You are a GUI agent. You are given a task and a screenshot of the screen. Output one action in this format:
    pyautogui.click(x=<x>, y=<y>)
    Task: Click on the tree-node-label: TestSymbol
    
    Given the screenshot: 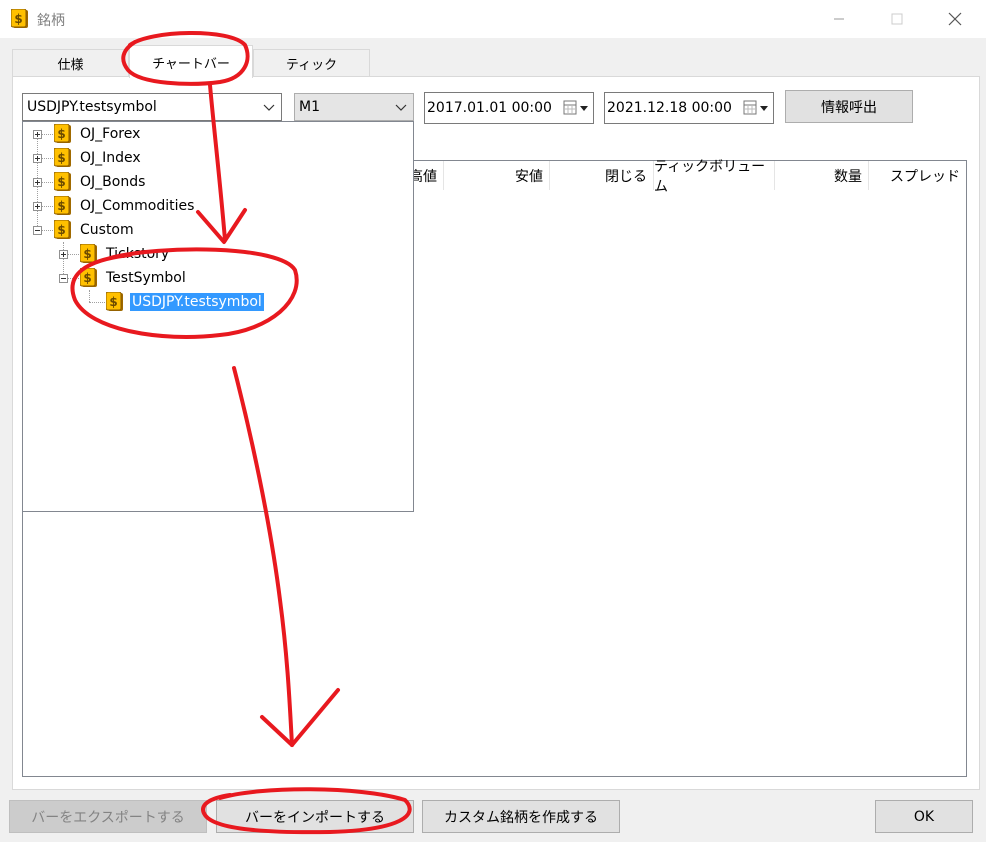 What is the action you would take?
    pyautogui.click(x=146, y=278)
    